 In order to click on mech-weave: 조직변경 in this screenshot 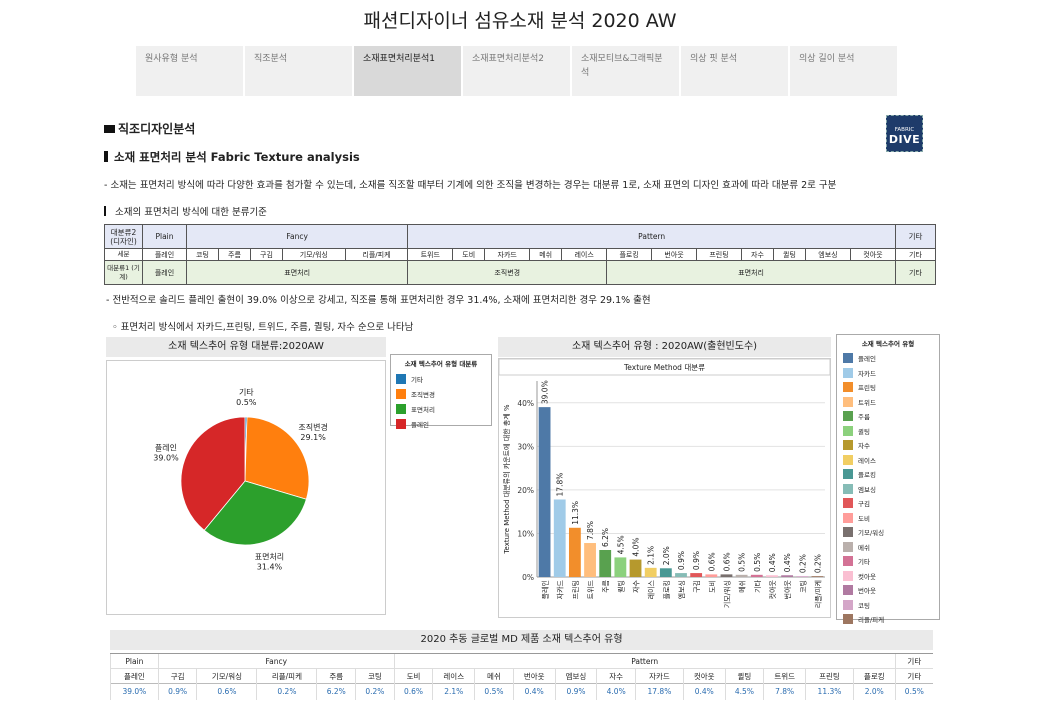, I will do `click(507, 272)`.